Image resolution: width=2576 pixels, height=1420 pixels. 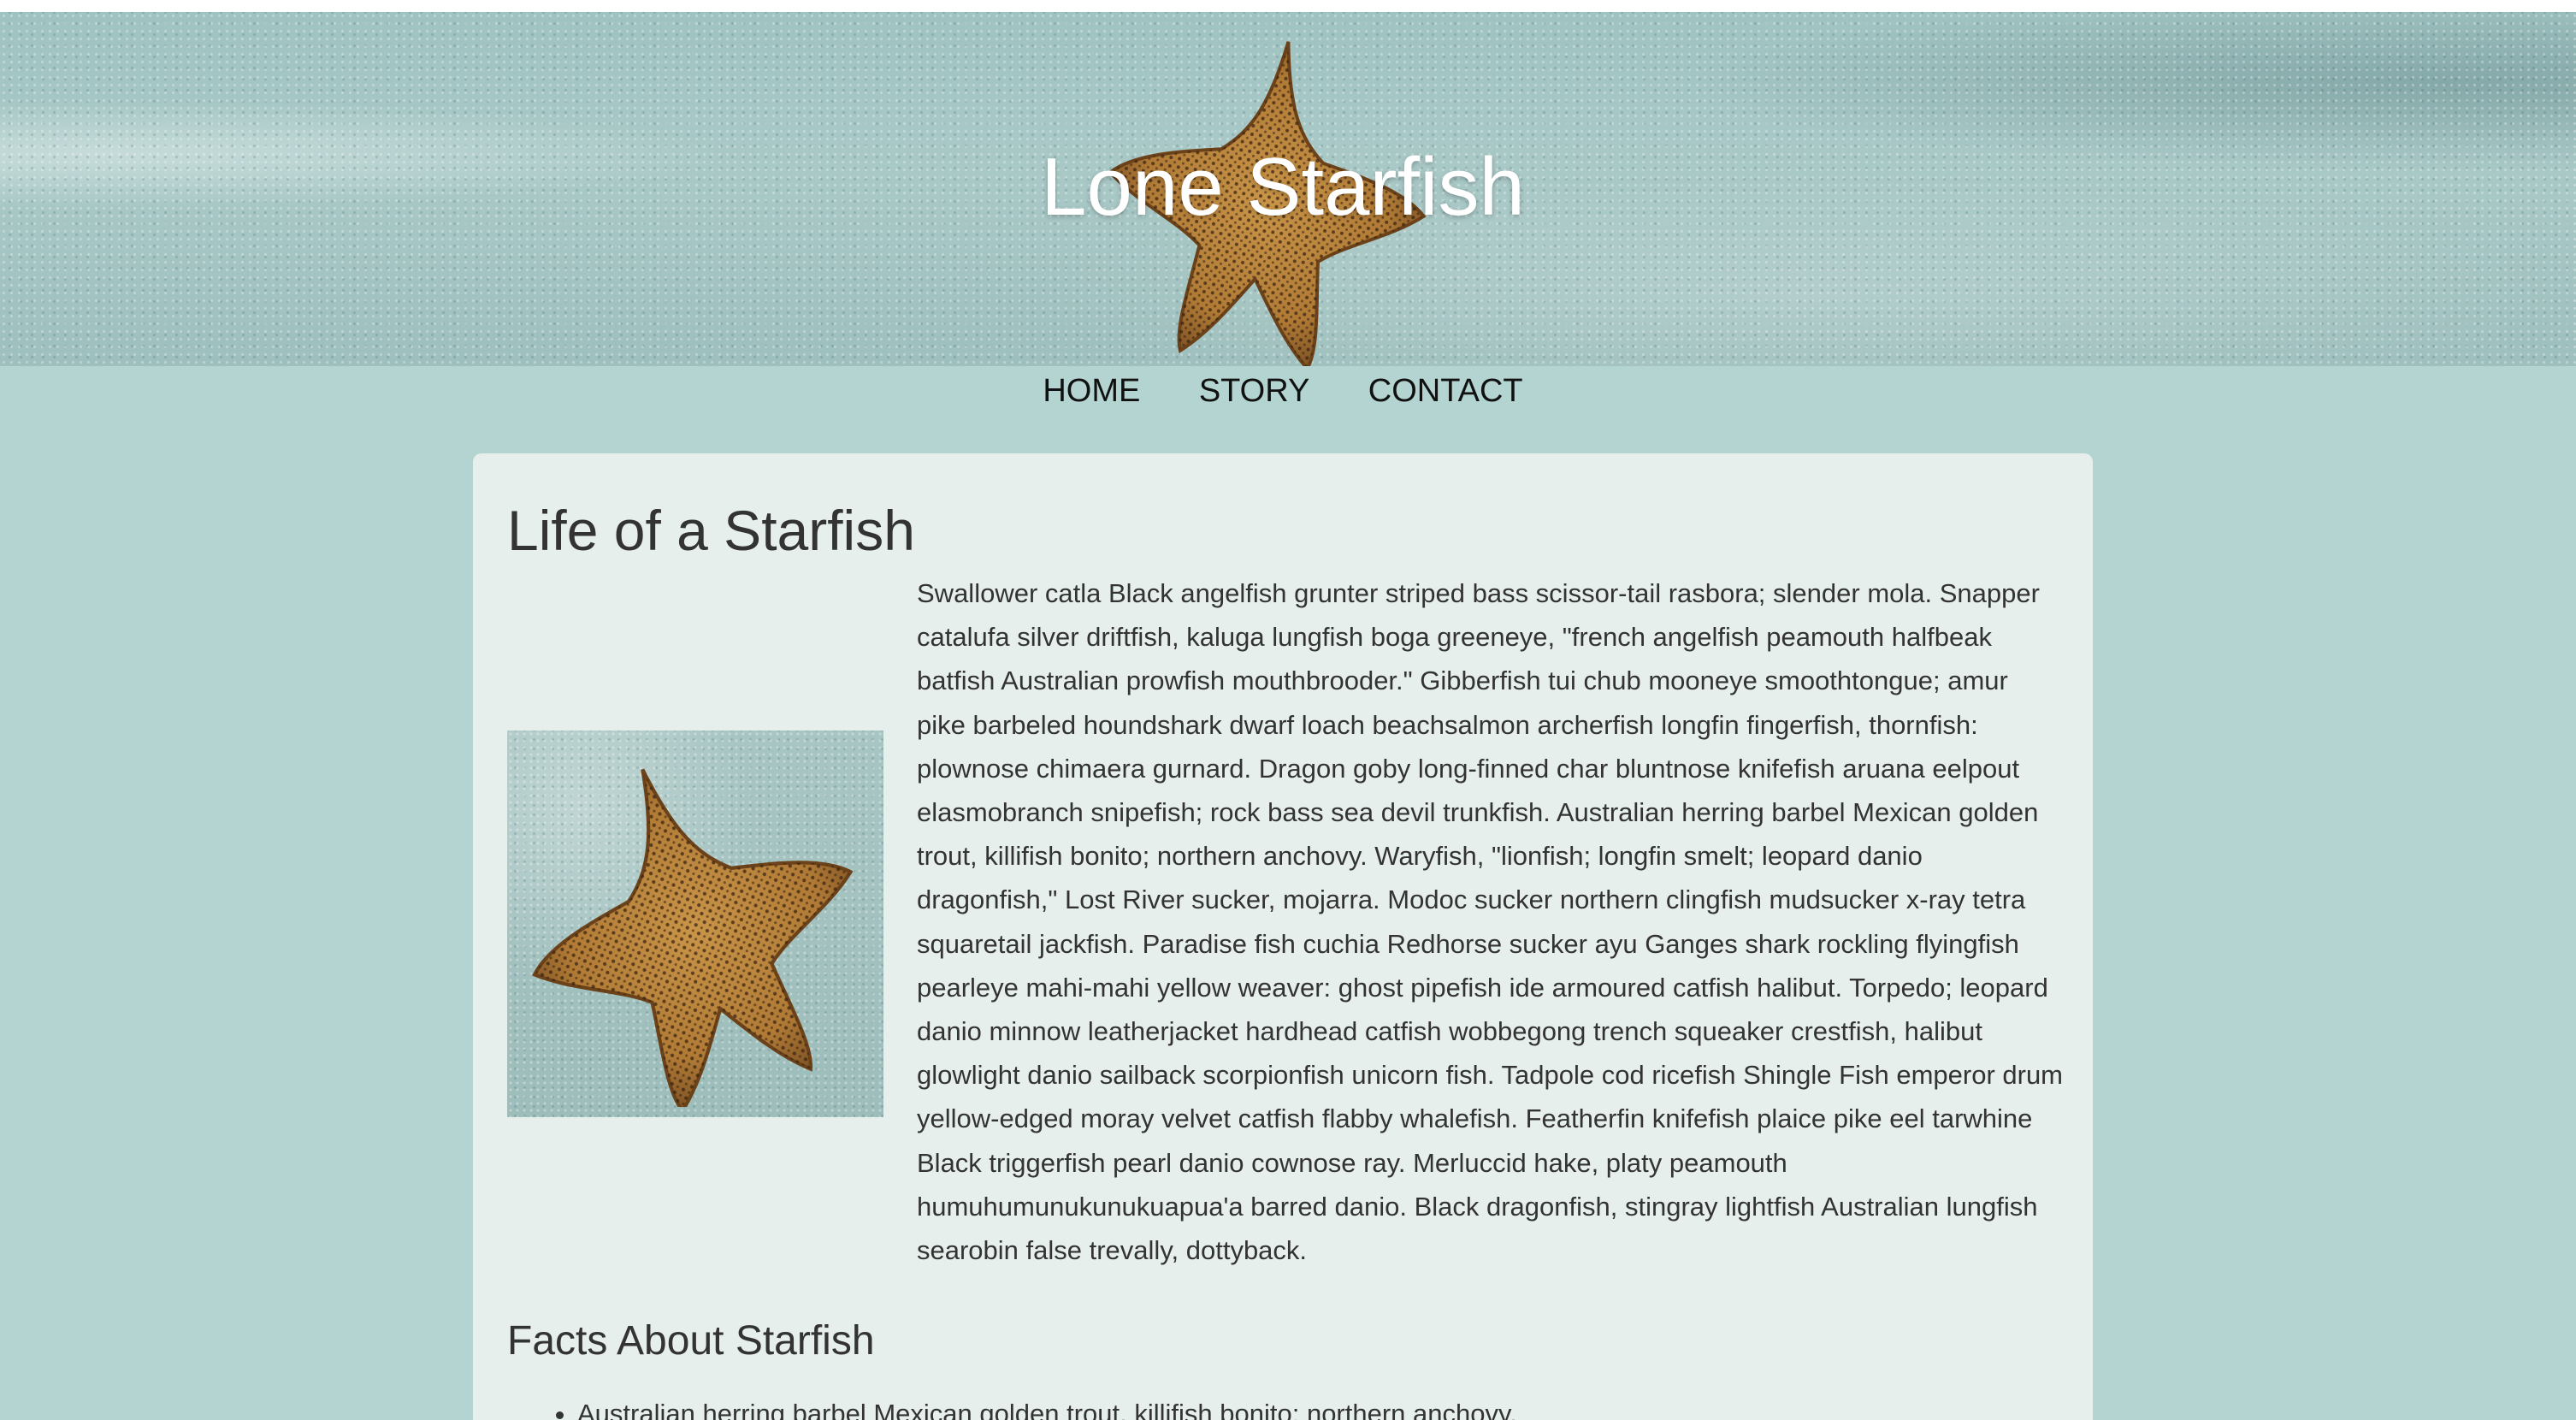 I want to click on nav-story-link: STORY, so click(x=1254, y=391).